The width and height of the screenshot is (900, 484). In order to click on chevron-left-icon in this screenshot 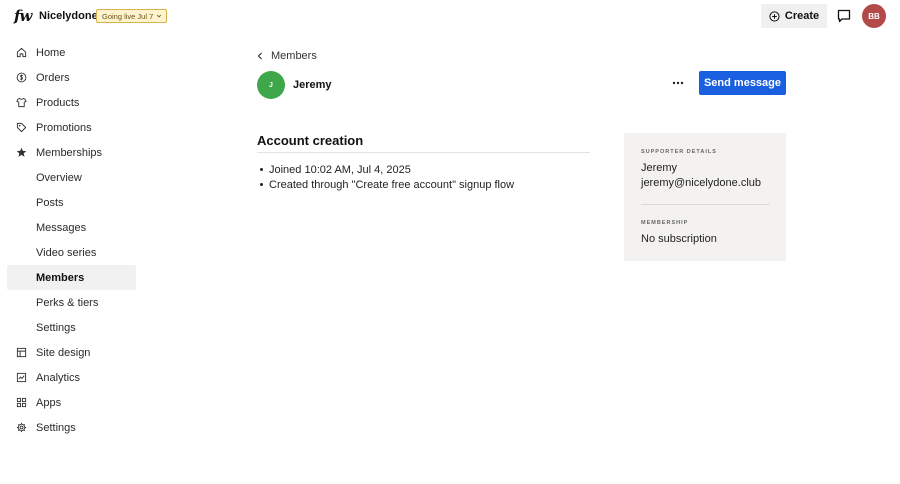, I will do `click(259, 56)`.